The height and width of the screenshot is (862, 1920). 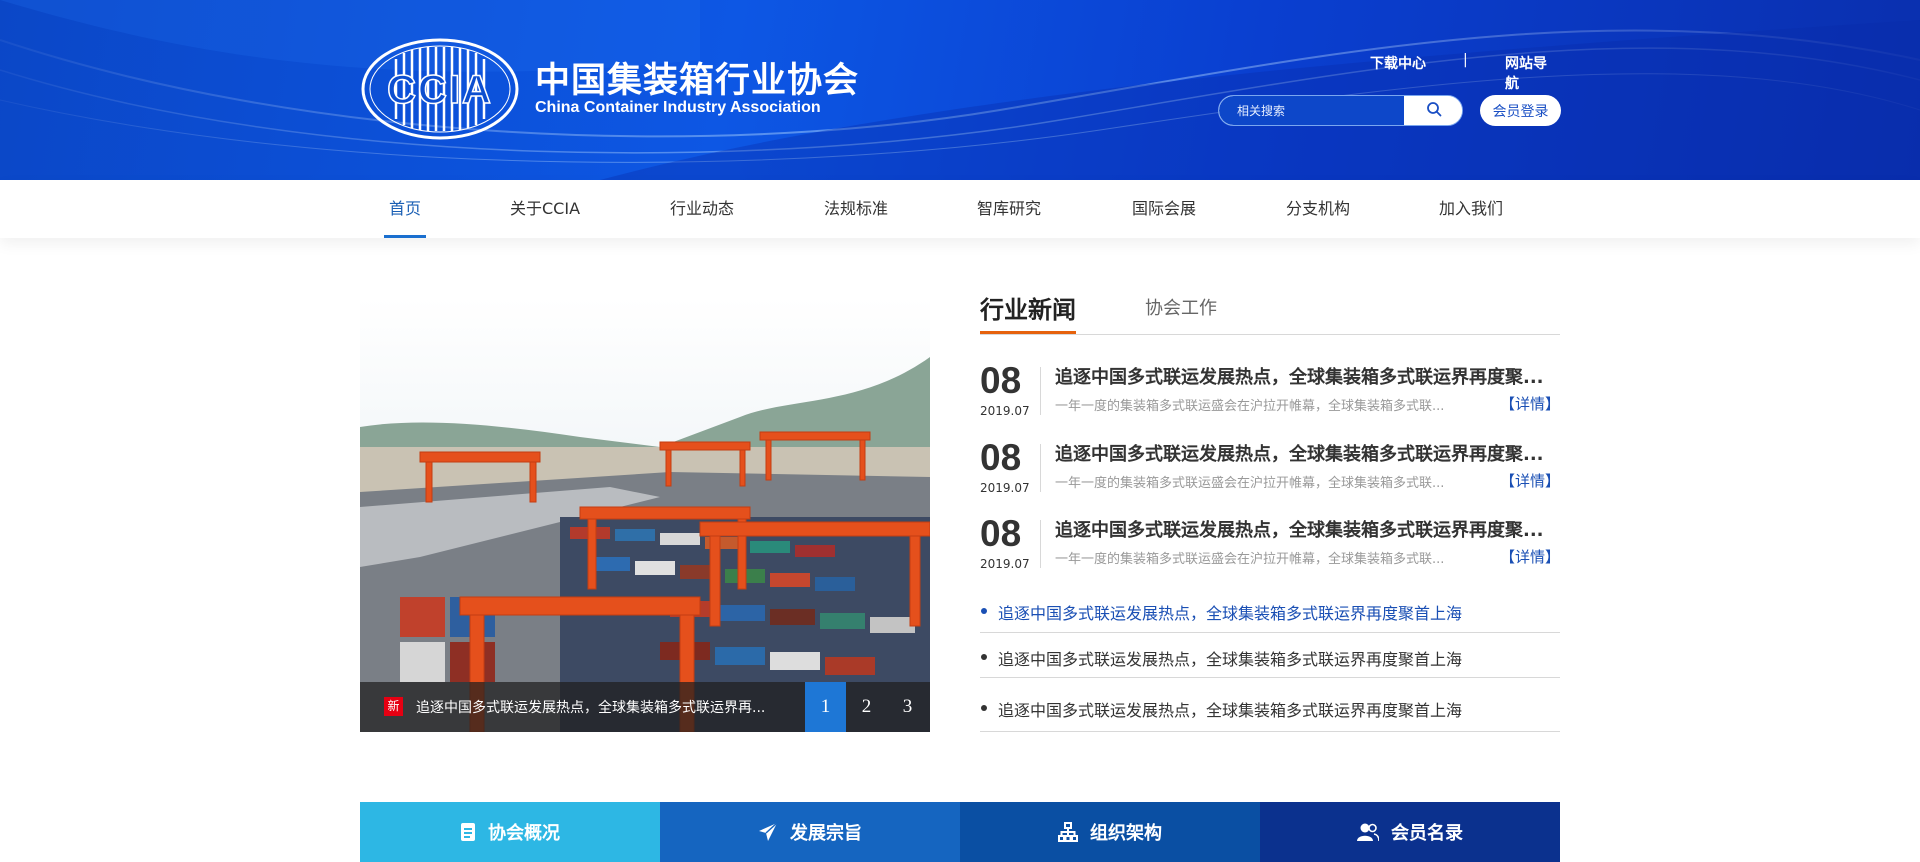 I want to click on quick-link-organization: 组织架构, so click(x=1110, y=832).